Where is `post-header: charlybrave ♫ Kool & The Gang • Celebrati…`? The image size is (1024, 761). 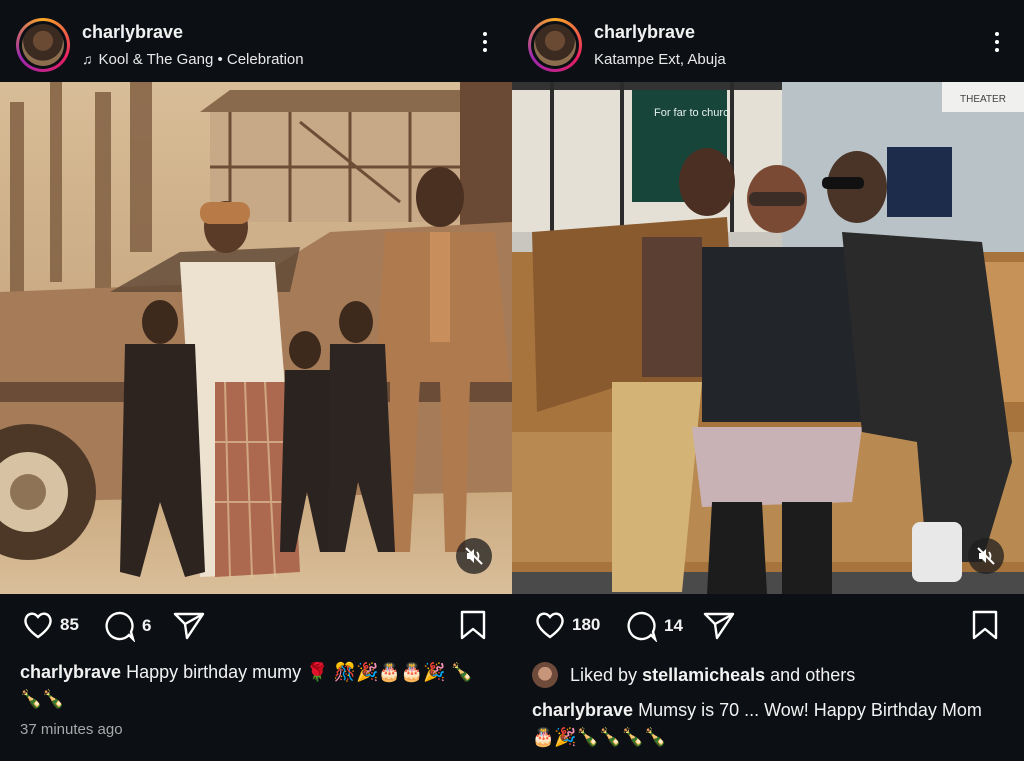 post-header: charlybrave ♫ Kool & The Gang • Celebrati… is located at coordinates (256, 41).